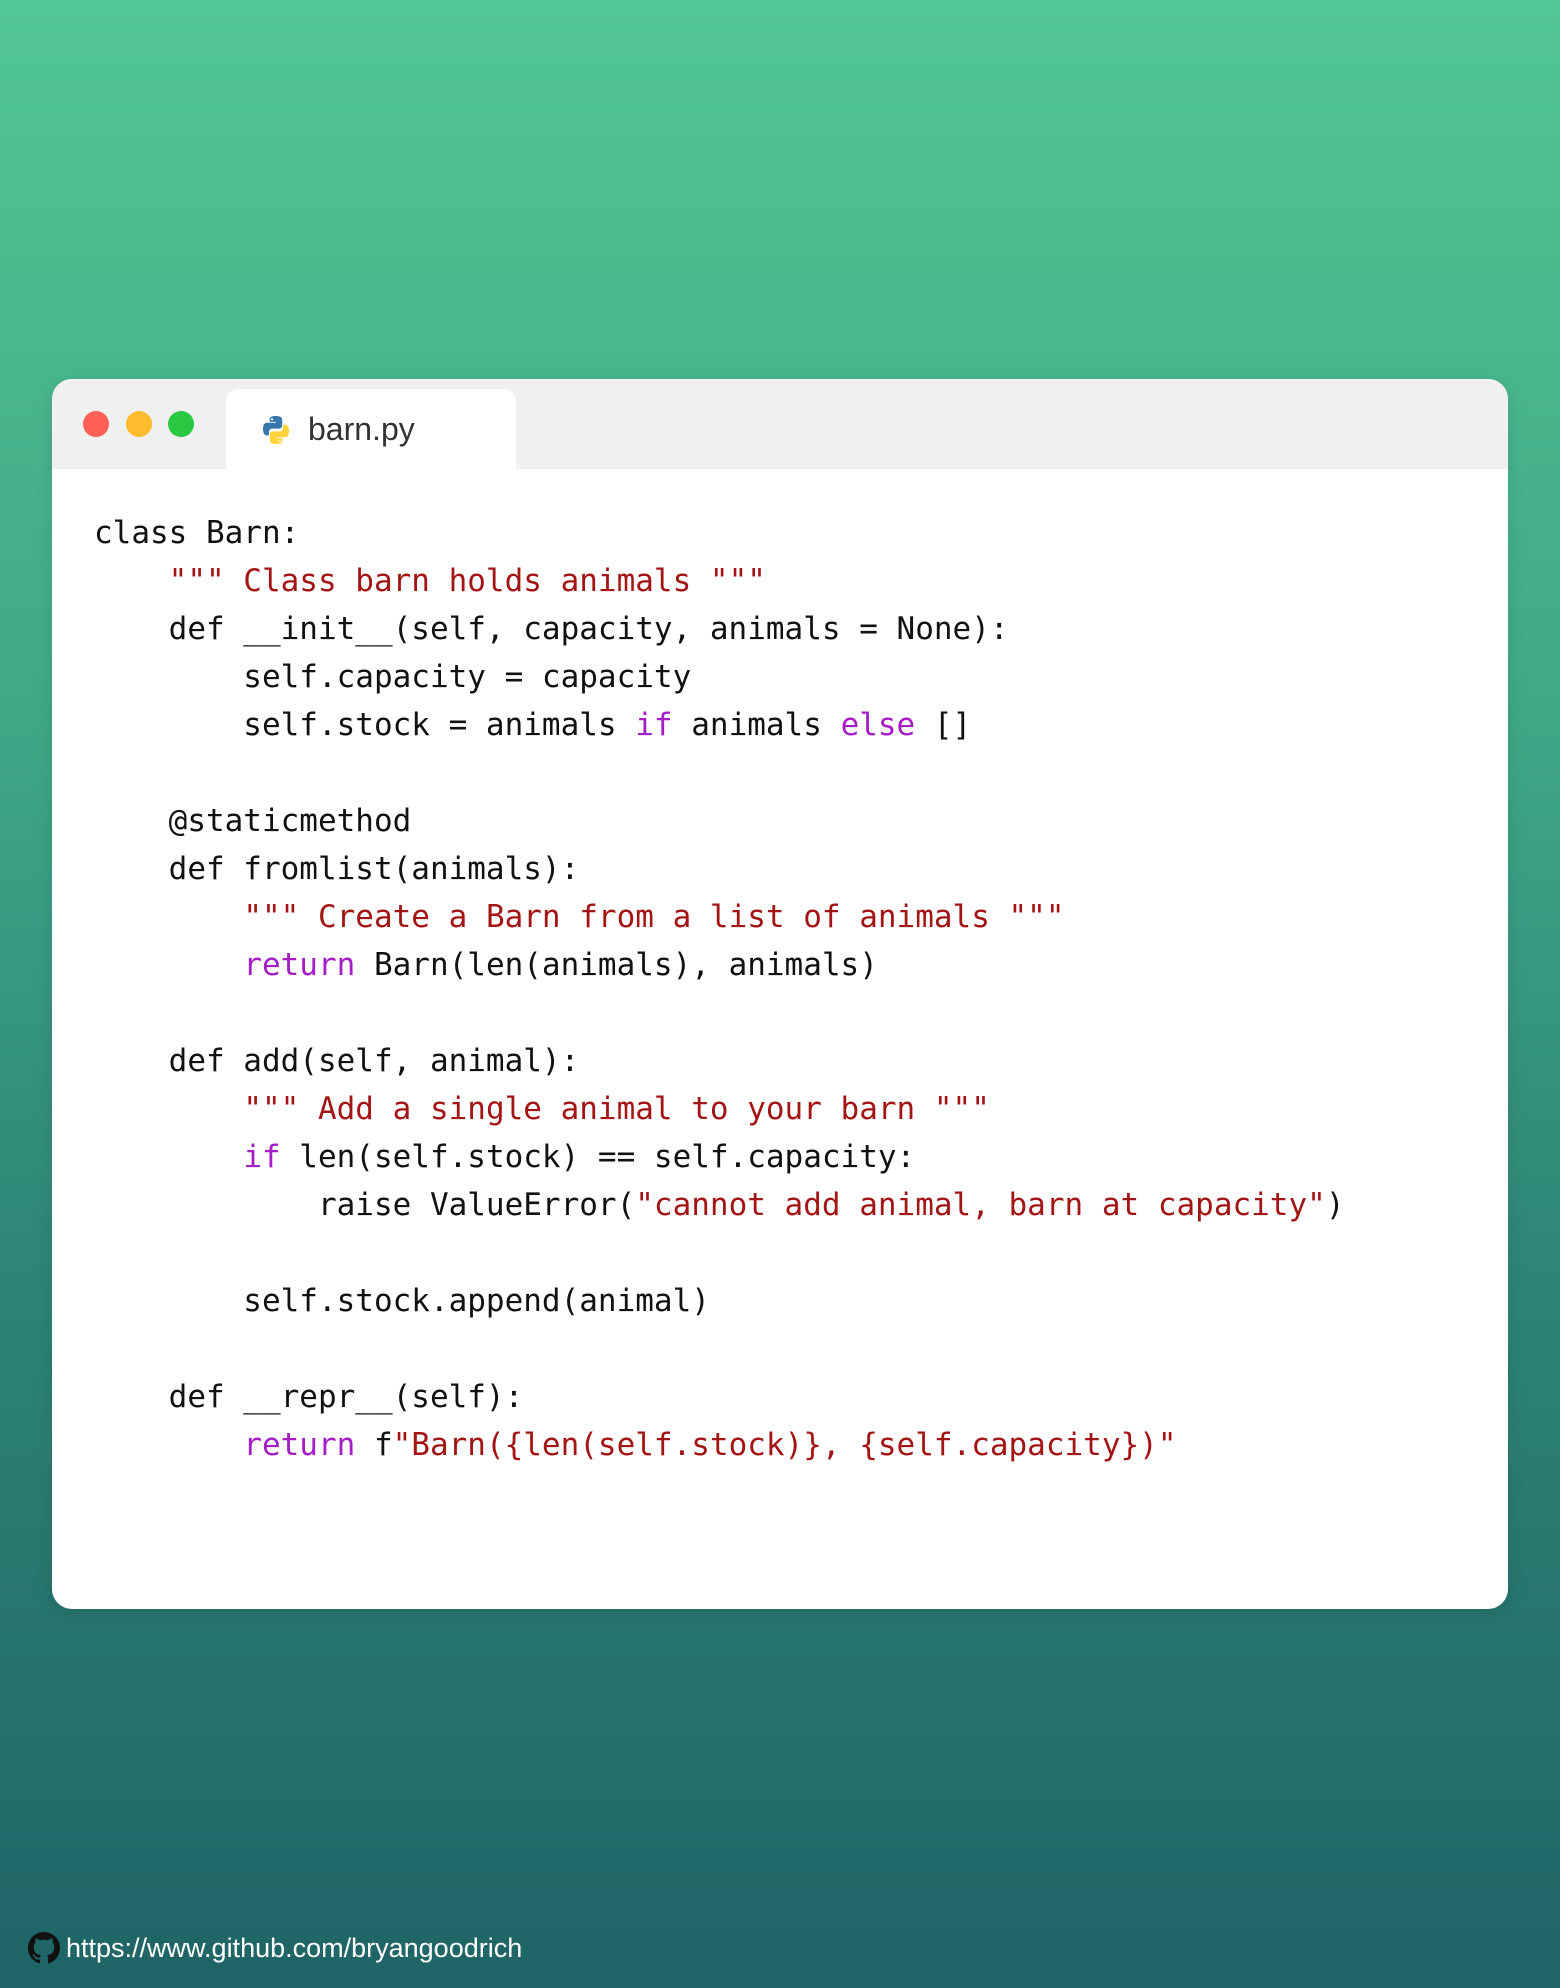 The image size is (1560, 1988). I want to click on code-line: def fromlist(animals):, so click(719, 869).